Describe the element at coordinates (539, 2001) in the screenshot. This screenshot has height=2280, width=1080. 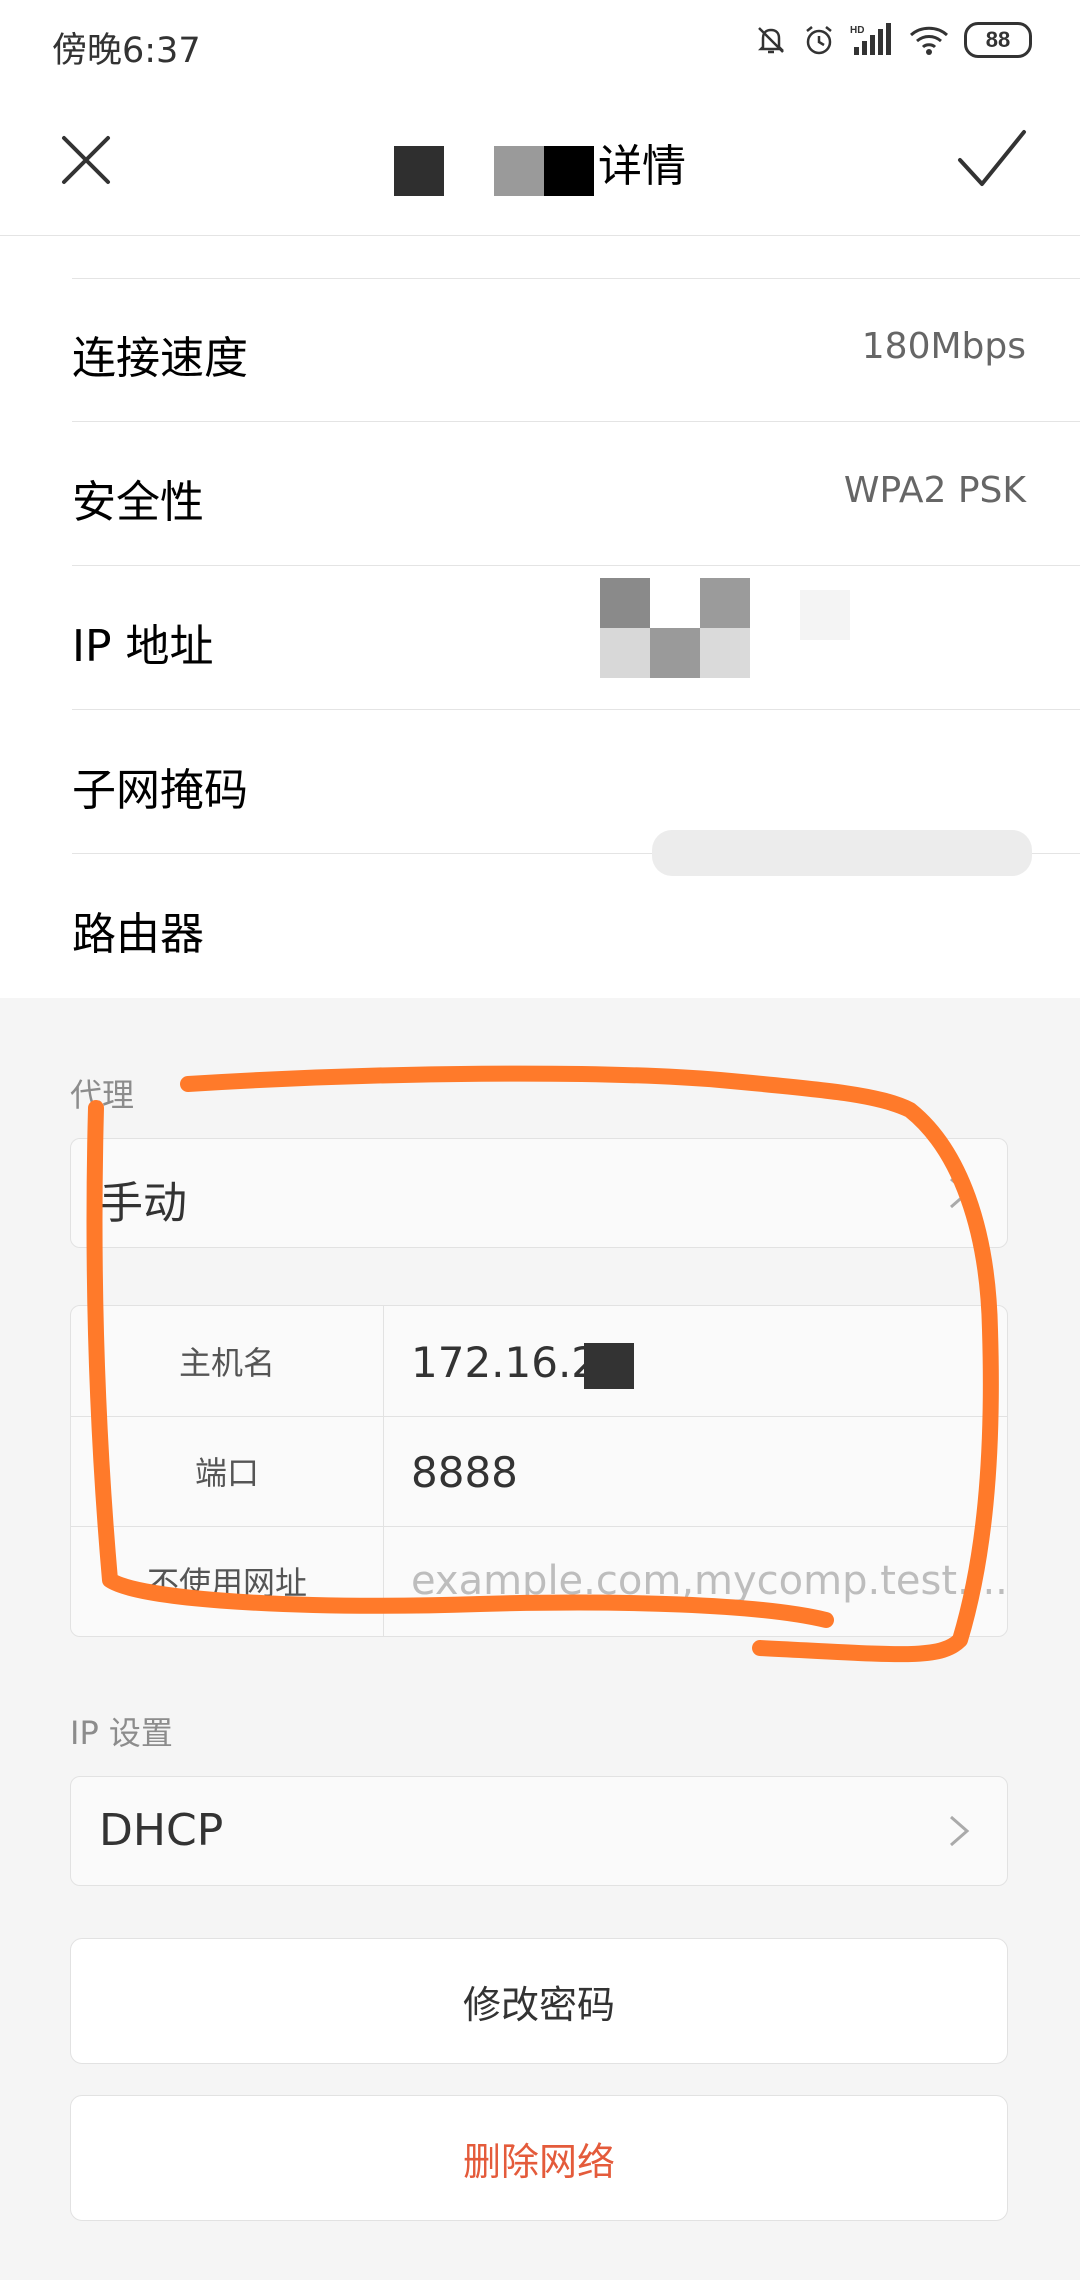
I see `change-password-button: 修改密码` at that location.